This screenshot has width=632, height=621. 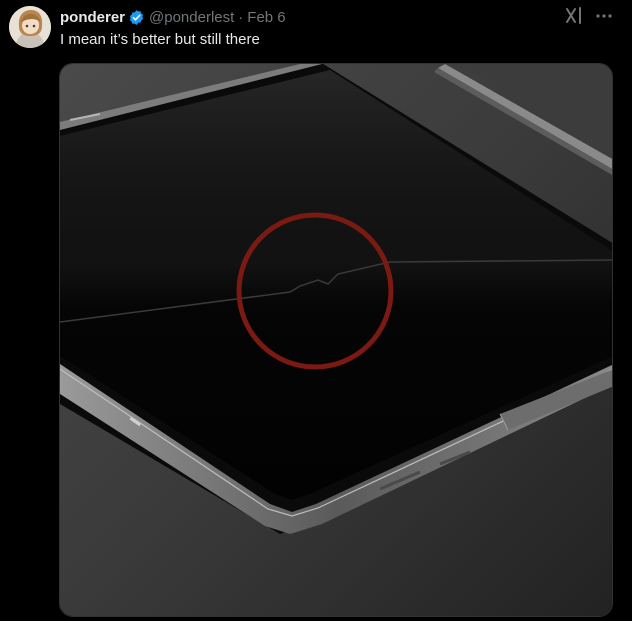 What do you see at coordinates (191, 17) in the screenshot?
I see `handle: @ponderlest` at bounding box center [191, 17].